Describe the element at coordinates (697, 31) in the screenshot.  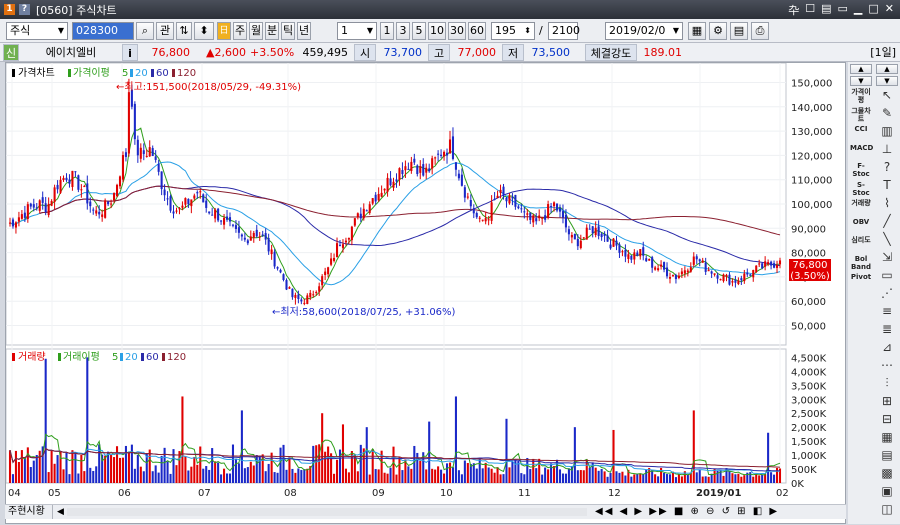
I see `grid-icon: ▦` at that location.